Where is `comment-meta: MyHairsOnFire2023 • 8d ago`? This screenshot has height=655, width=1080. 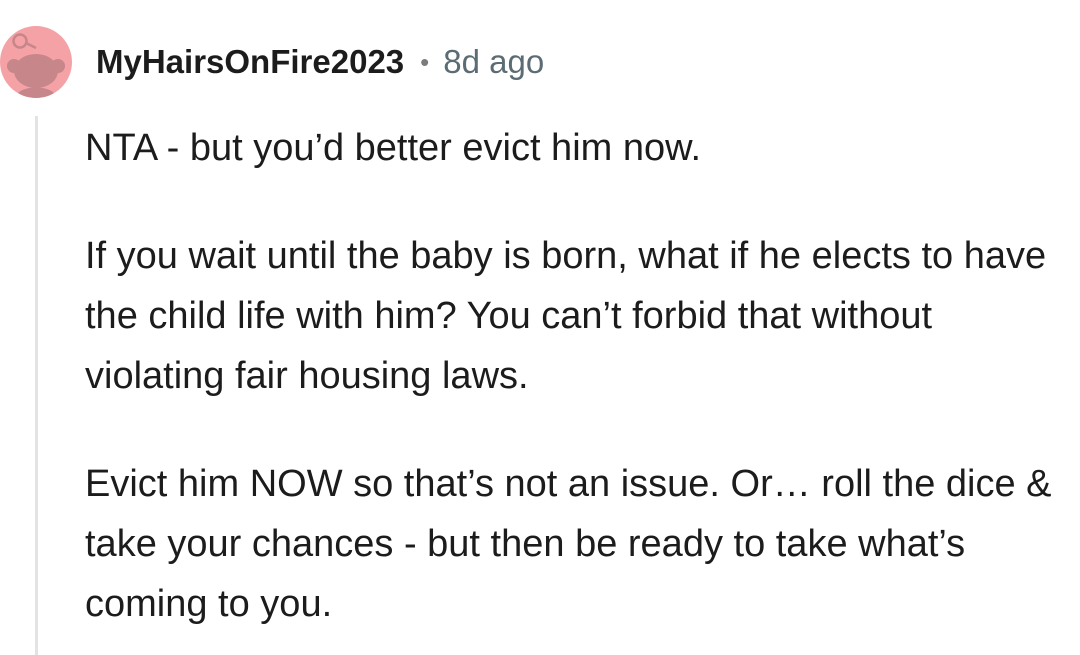
comment-meta: MyHairsOnFire2023 • 8d ago is located at coordinates (320, 62).